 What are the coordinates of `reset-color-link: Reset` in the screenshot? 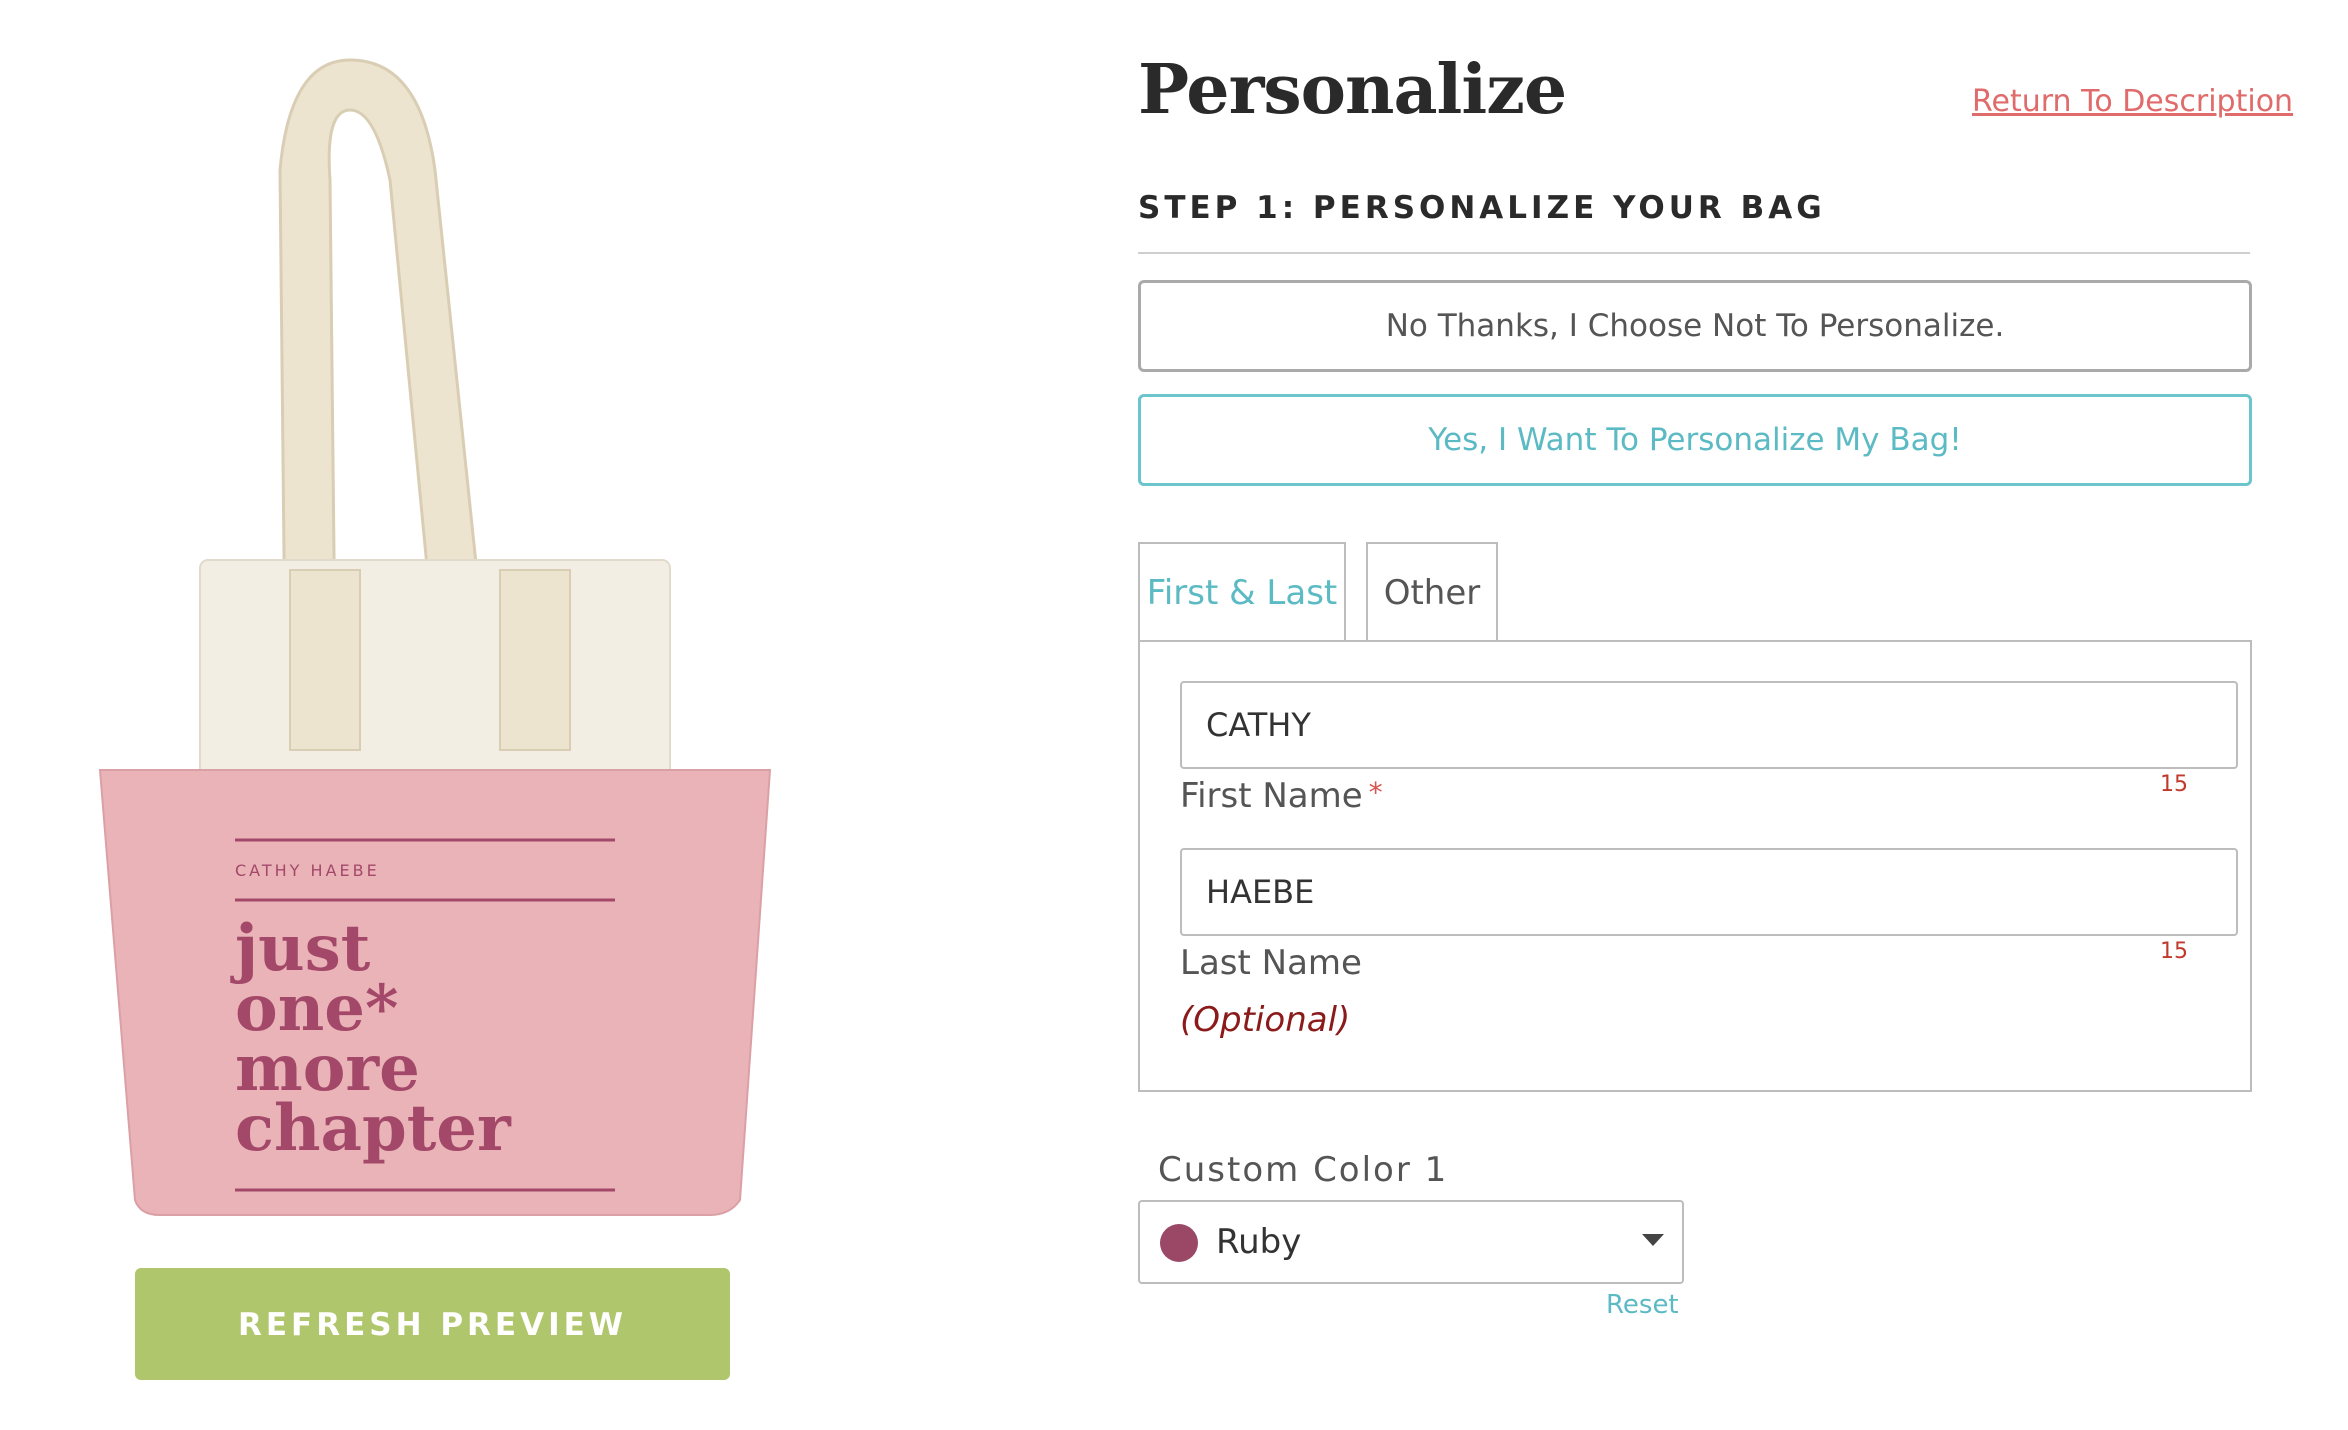 It's located at (1642, 1305).